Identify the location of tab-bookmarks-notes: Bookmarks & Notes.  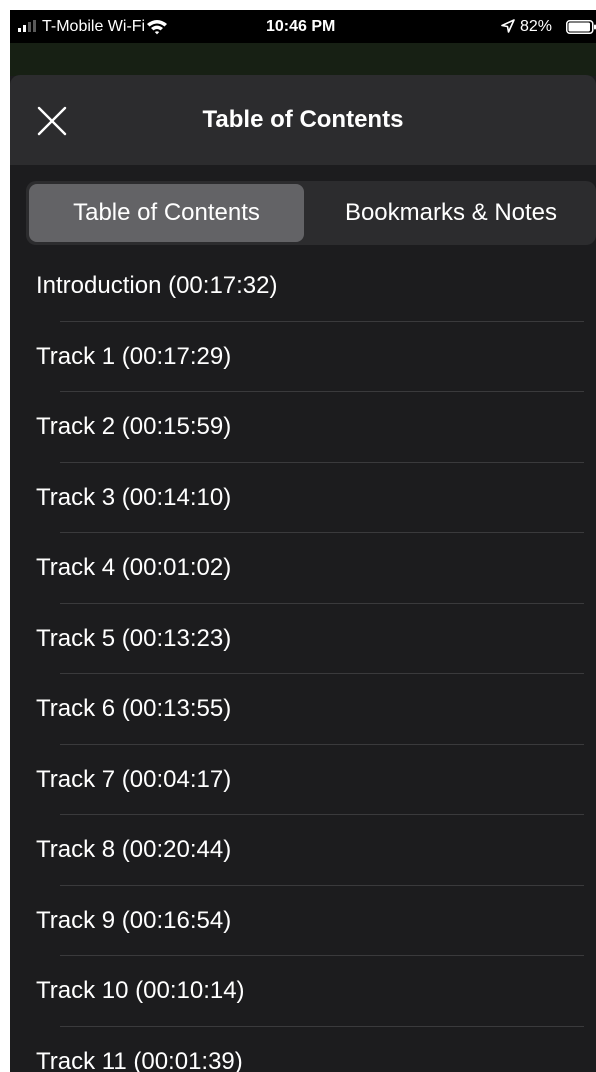
(451, 213).